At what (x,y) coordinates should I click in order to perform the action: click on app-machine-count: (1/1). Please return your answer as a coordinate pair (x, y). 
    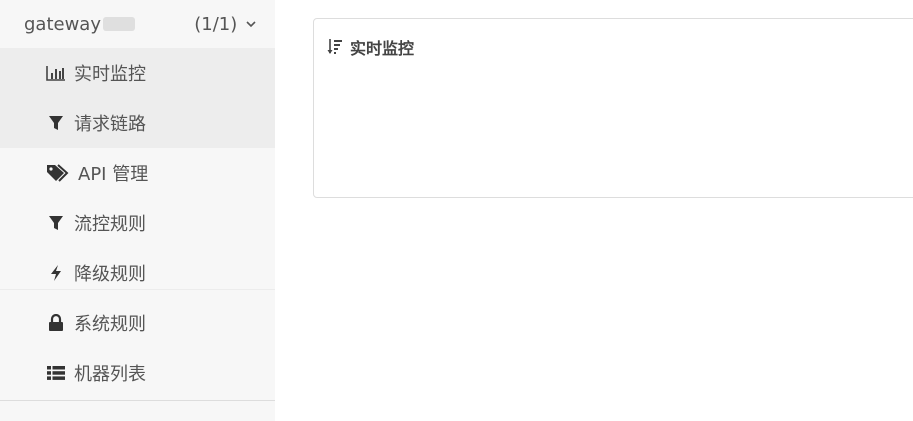
    Looking at the image, I should click on (225, 24).